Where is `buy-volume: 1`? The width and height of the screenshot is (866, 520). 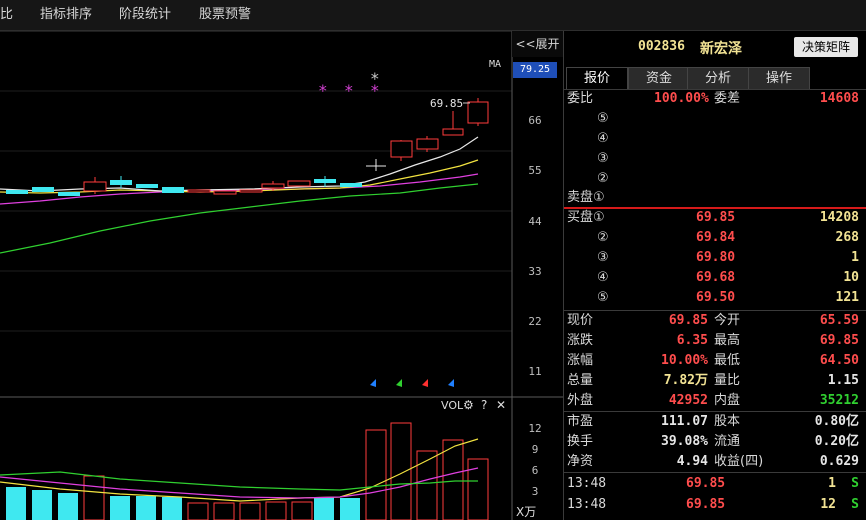 buy-volume: 1 is located at coordinates (855, 257).